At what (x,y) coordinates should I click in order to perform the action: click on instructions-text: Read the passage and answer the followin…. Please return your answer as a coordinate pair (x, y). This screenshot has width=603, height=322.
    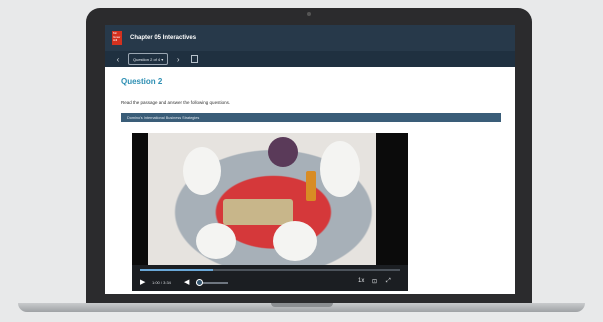
    Looking at the image, I should click on (176, 102).